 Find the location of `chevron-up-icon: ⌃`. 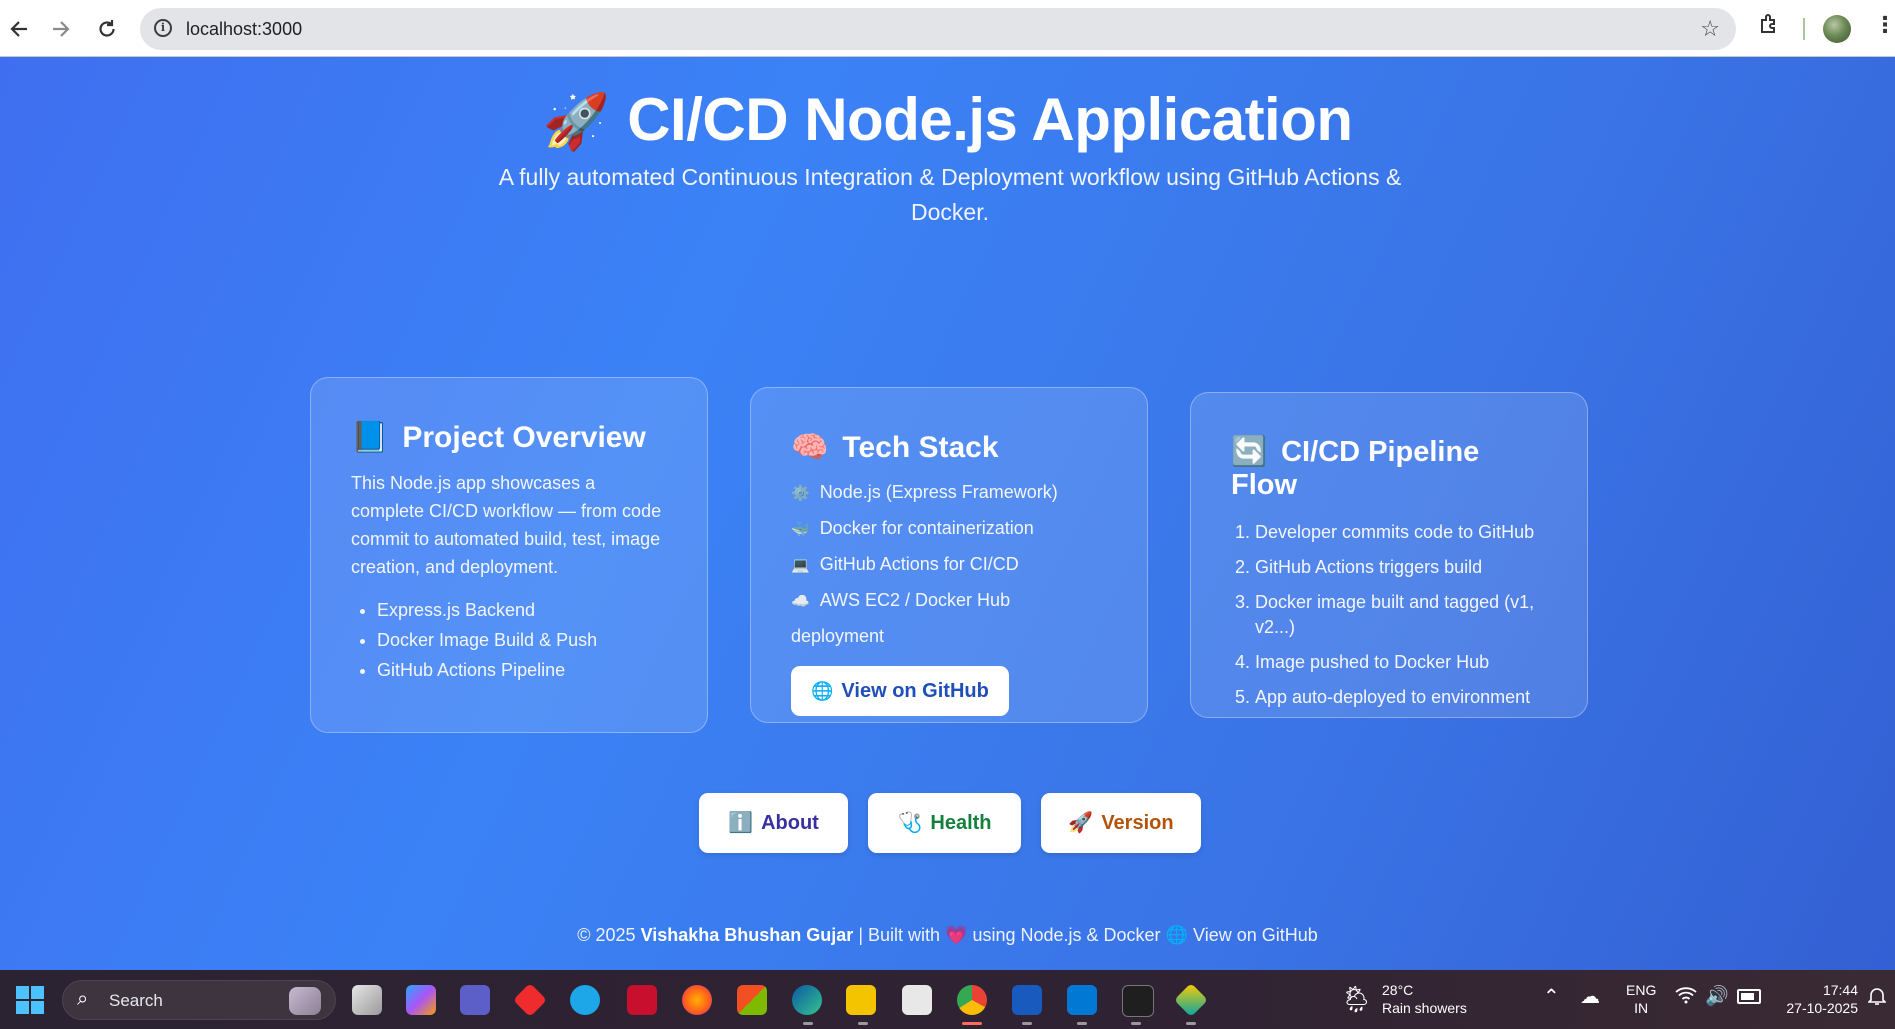

chevron-up-icon: ⌃ is located at coordinates (1551, 996).